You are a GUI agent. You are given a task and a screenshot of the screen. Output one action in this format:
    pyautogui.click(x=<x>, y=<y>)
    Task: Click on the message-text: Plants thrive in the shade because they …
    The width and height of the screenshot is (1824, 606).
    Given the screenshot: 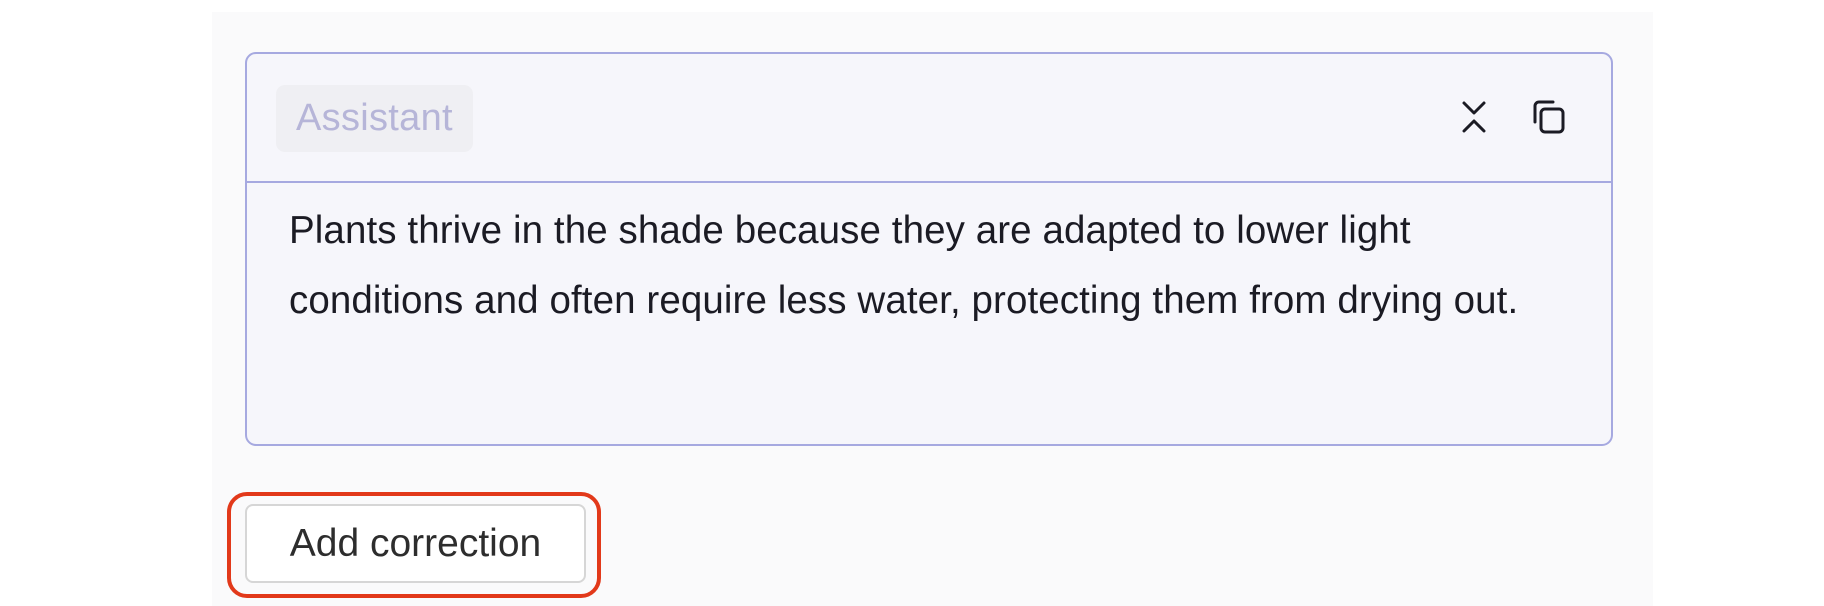 What is the action you would take?
    pyautogui.click(x=904, y=265)
    